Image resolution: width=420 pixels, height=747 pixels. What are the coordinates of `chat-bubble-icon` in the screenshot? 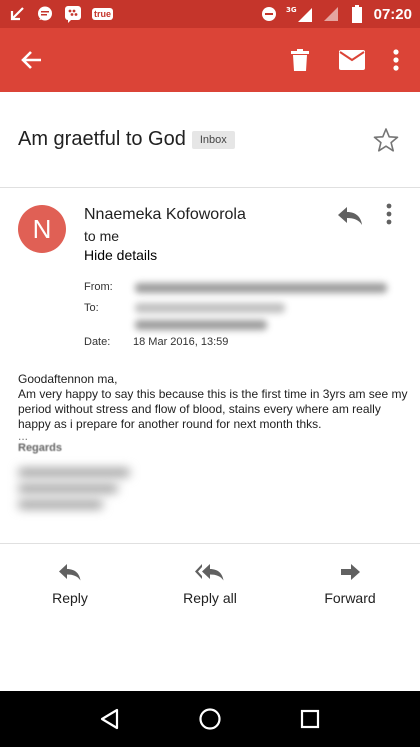 It's located at (45, 14).